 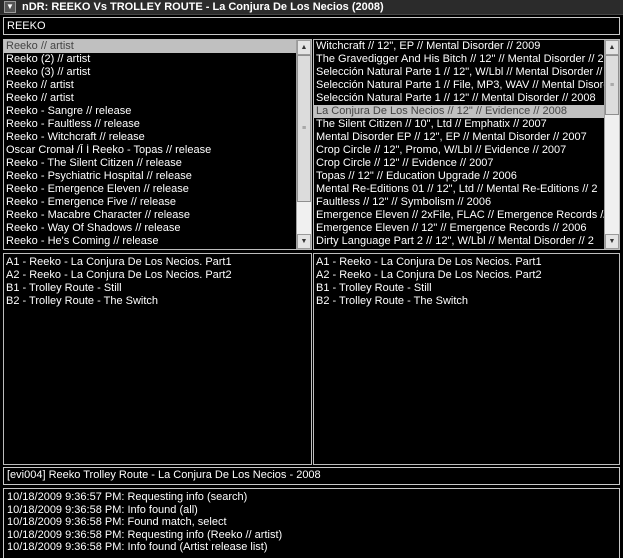 What do you see at coordinates (311, 26) in the screenshot?
I see `search-input` at bounding box center [311, 26].